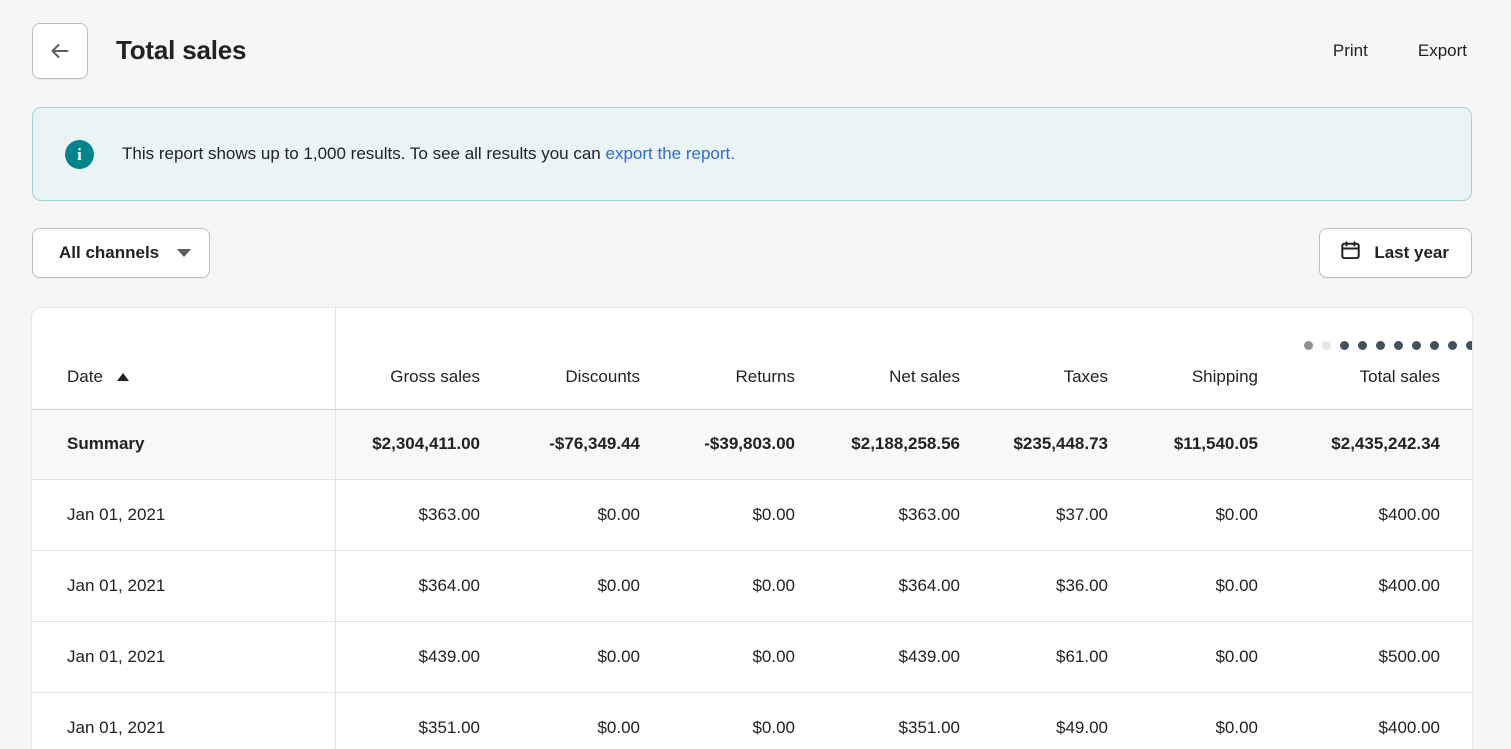  I want to click on header-actions: Print Export, so click(1400, 51).